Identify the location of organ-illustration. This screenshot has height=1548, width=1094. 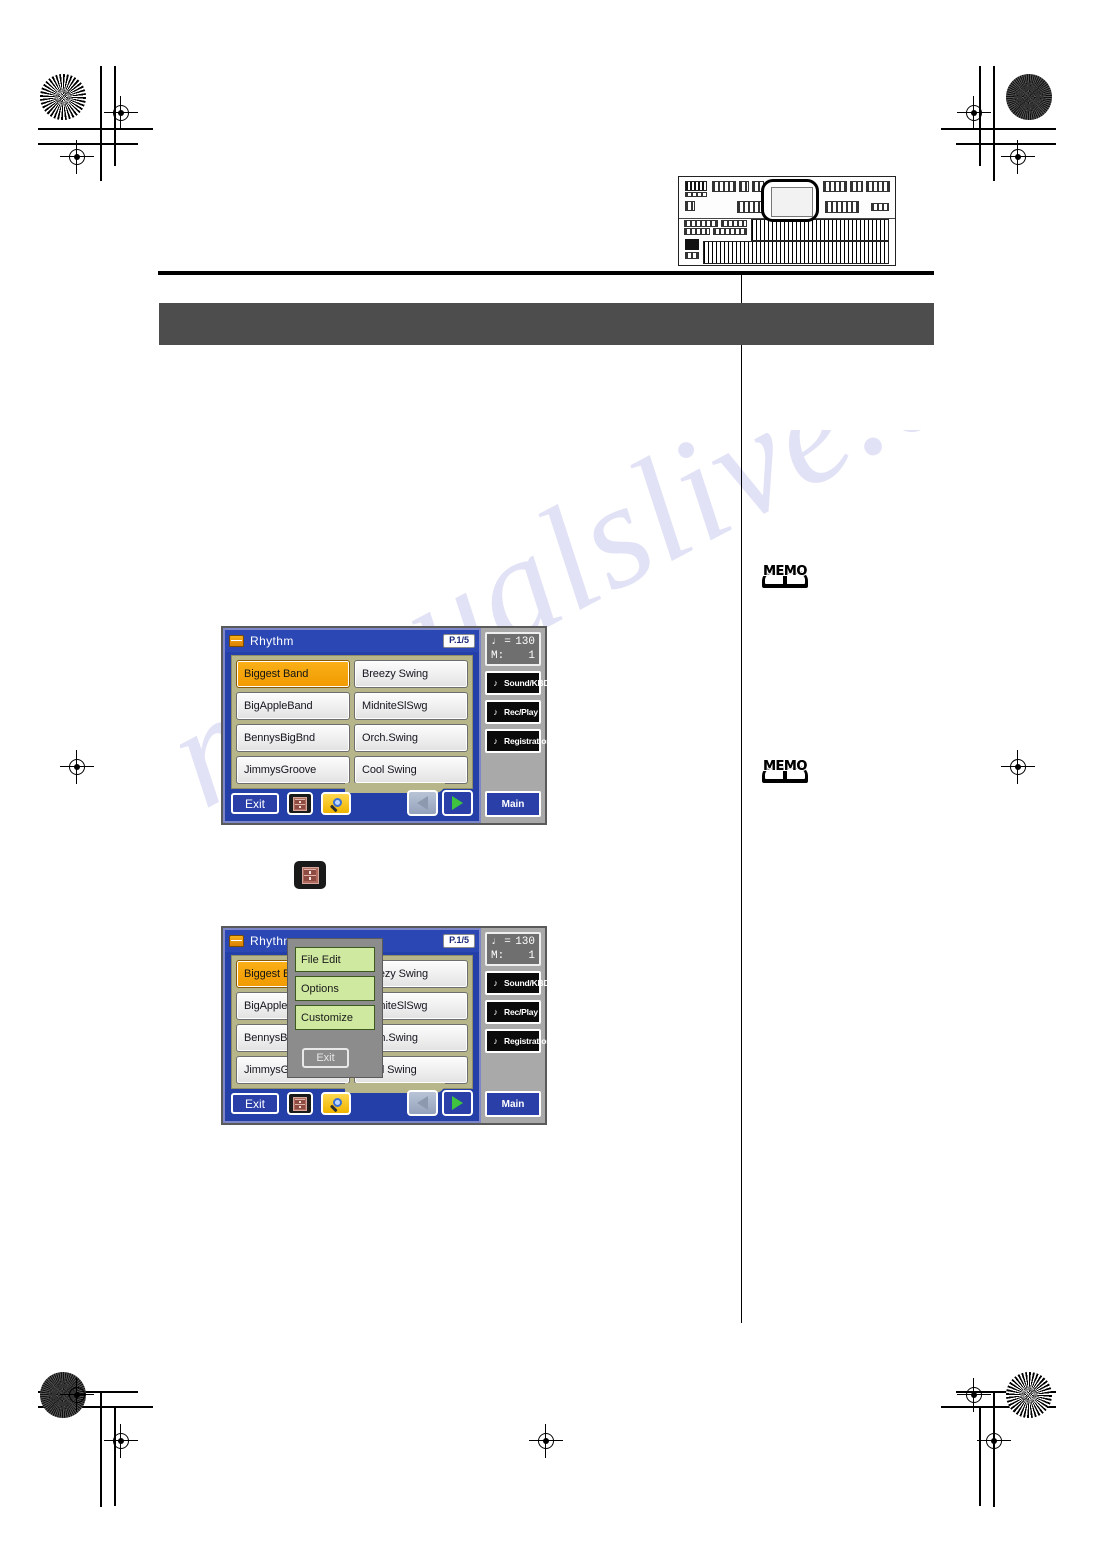
(787, 221).